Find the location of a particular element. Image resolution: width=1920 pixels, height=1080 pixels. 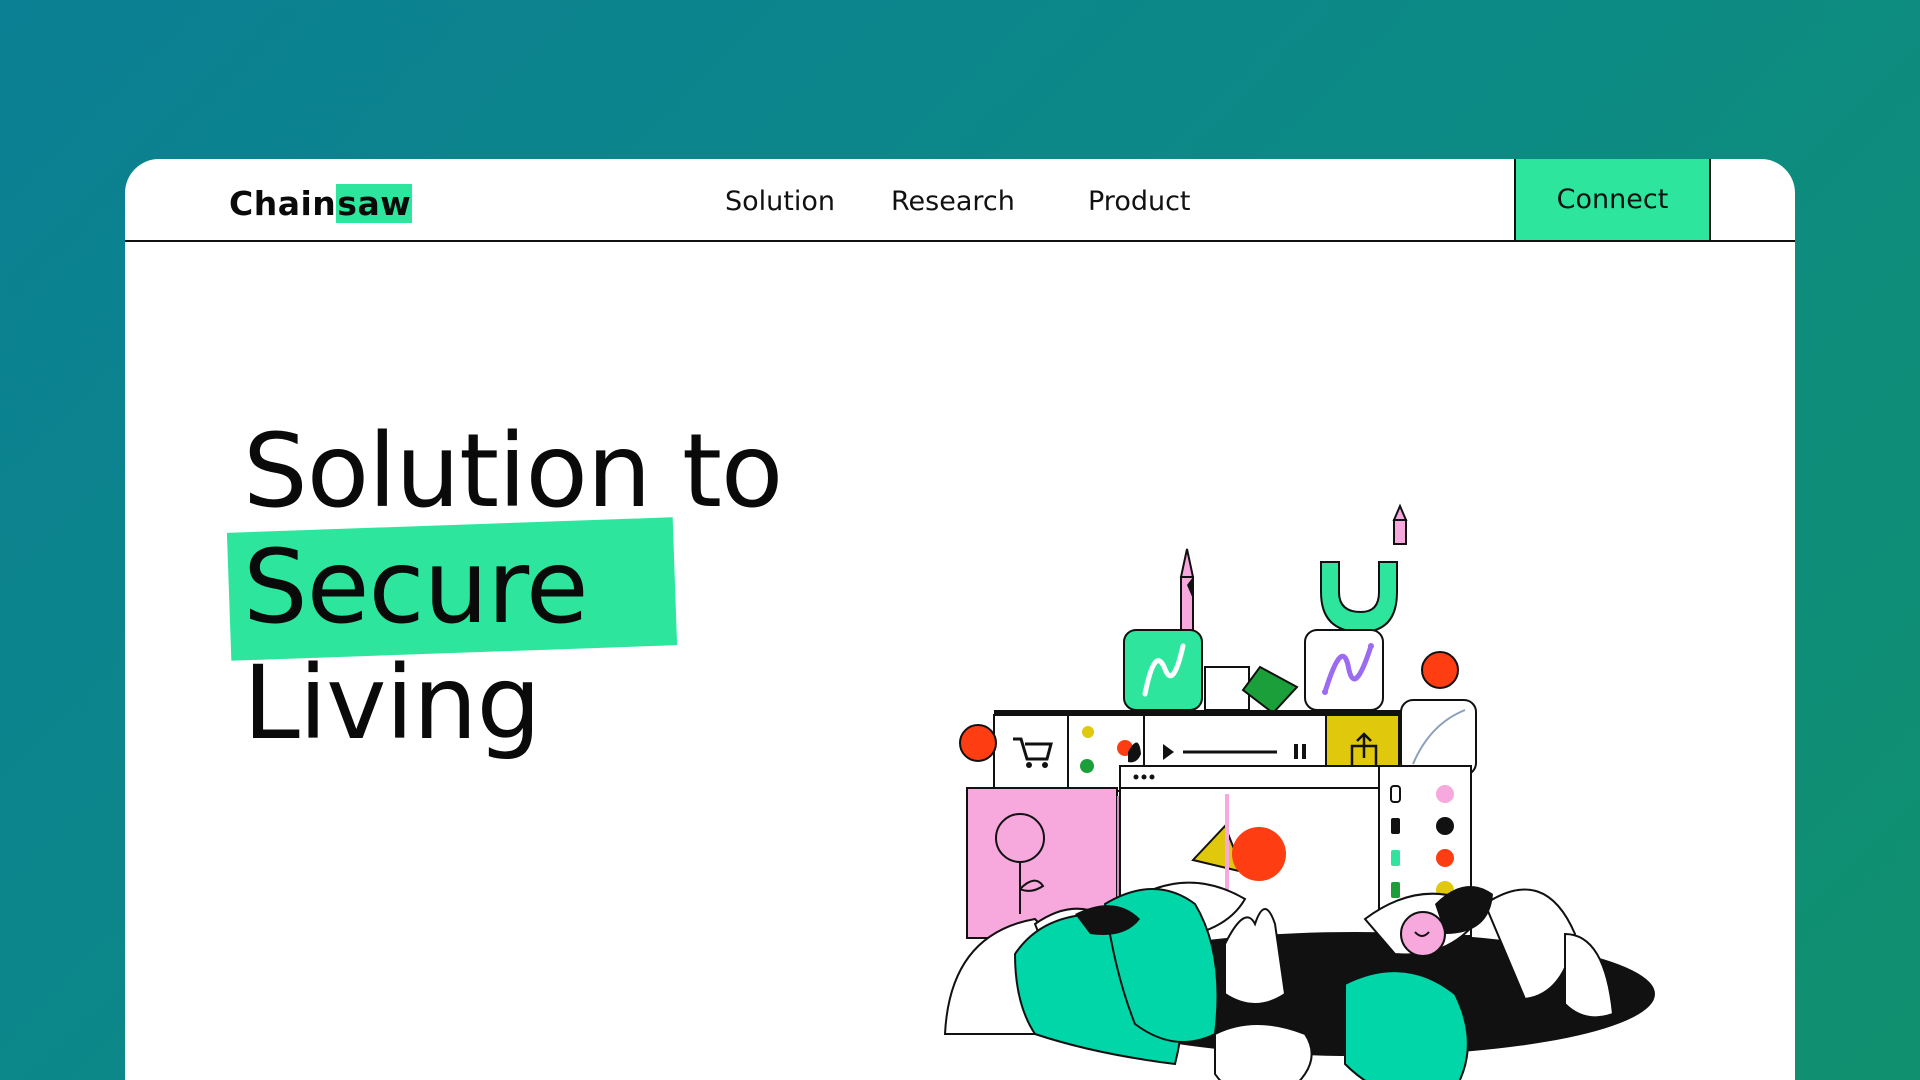

hero-line-2: Secure is located at coordinates (416, 587).